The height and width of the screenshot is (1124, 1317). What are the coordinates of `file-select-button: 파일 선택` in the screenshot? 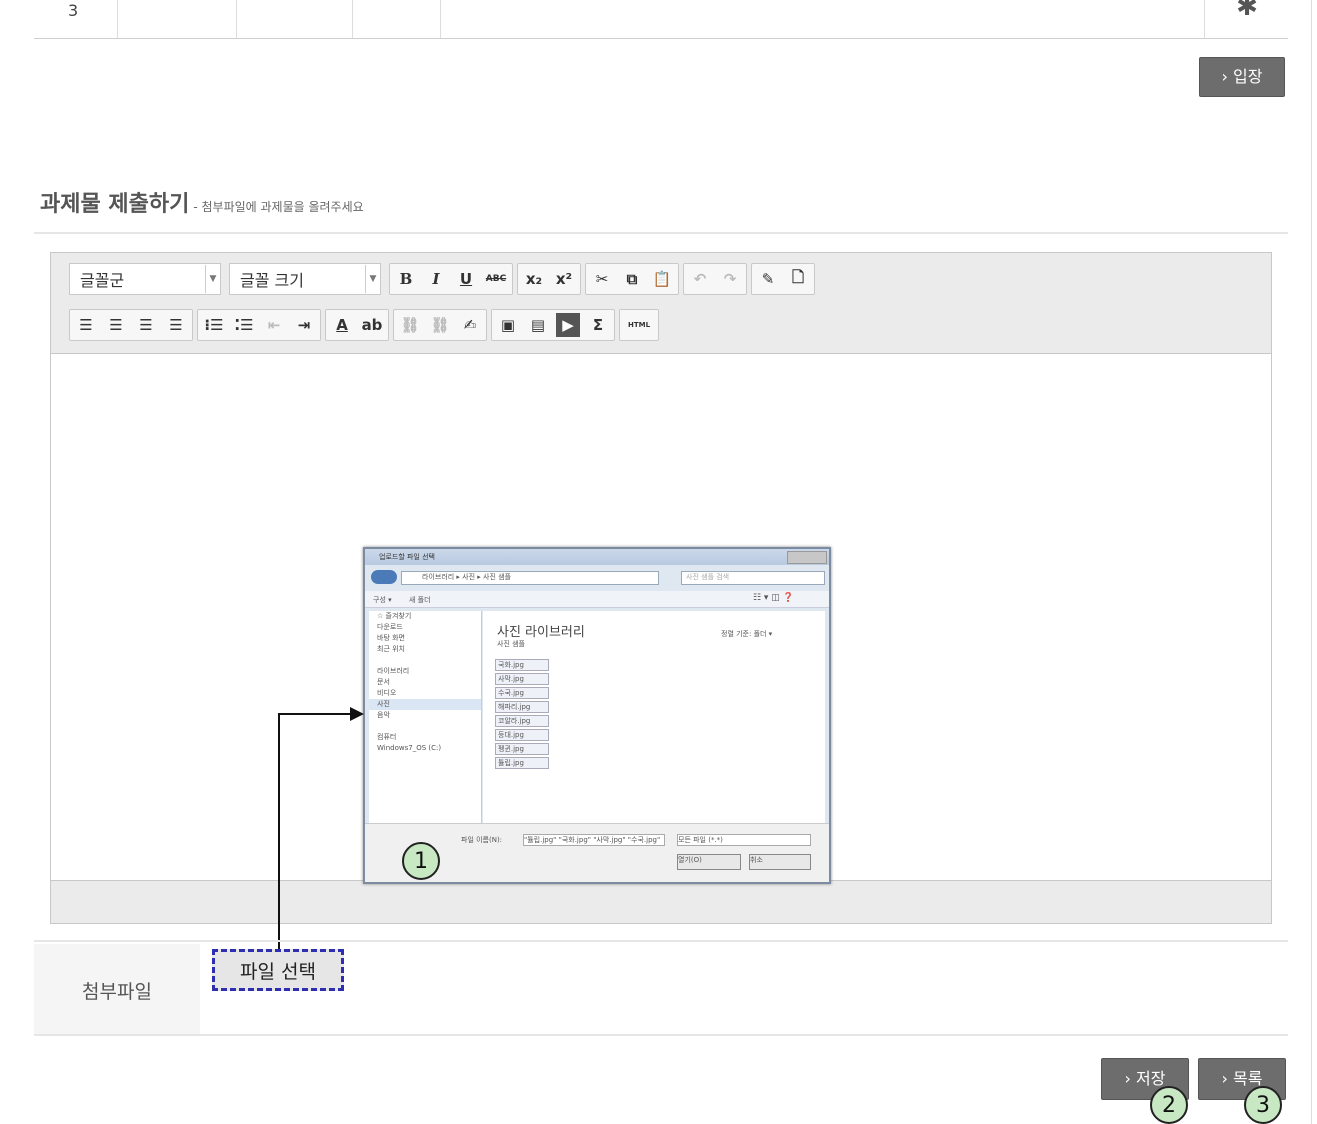 It's located at (278, 970).